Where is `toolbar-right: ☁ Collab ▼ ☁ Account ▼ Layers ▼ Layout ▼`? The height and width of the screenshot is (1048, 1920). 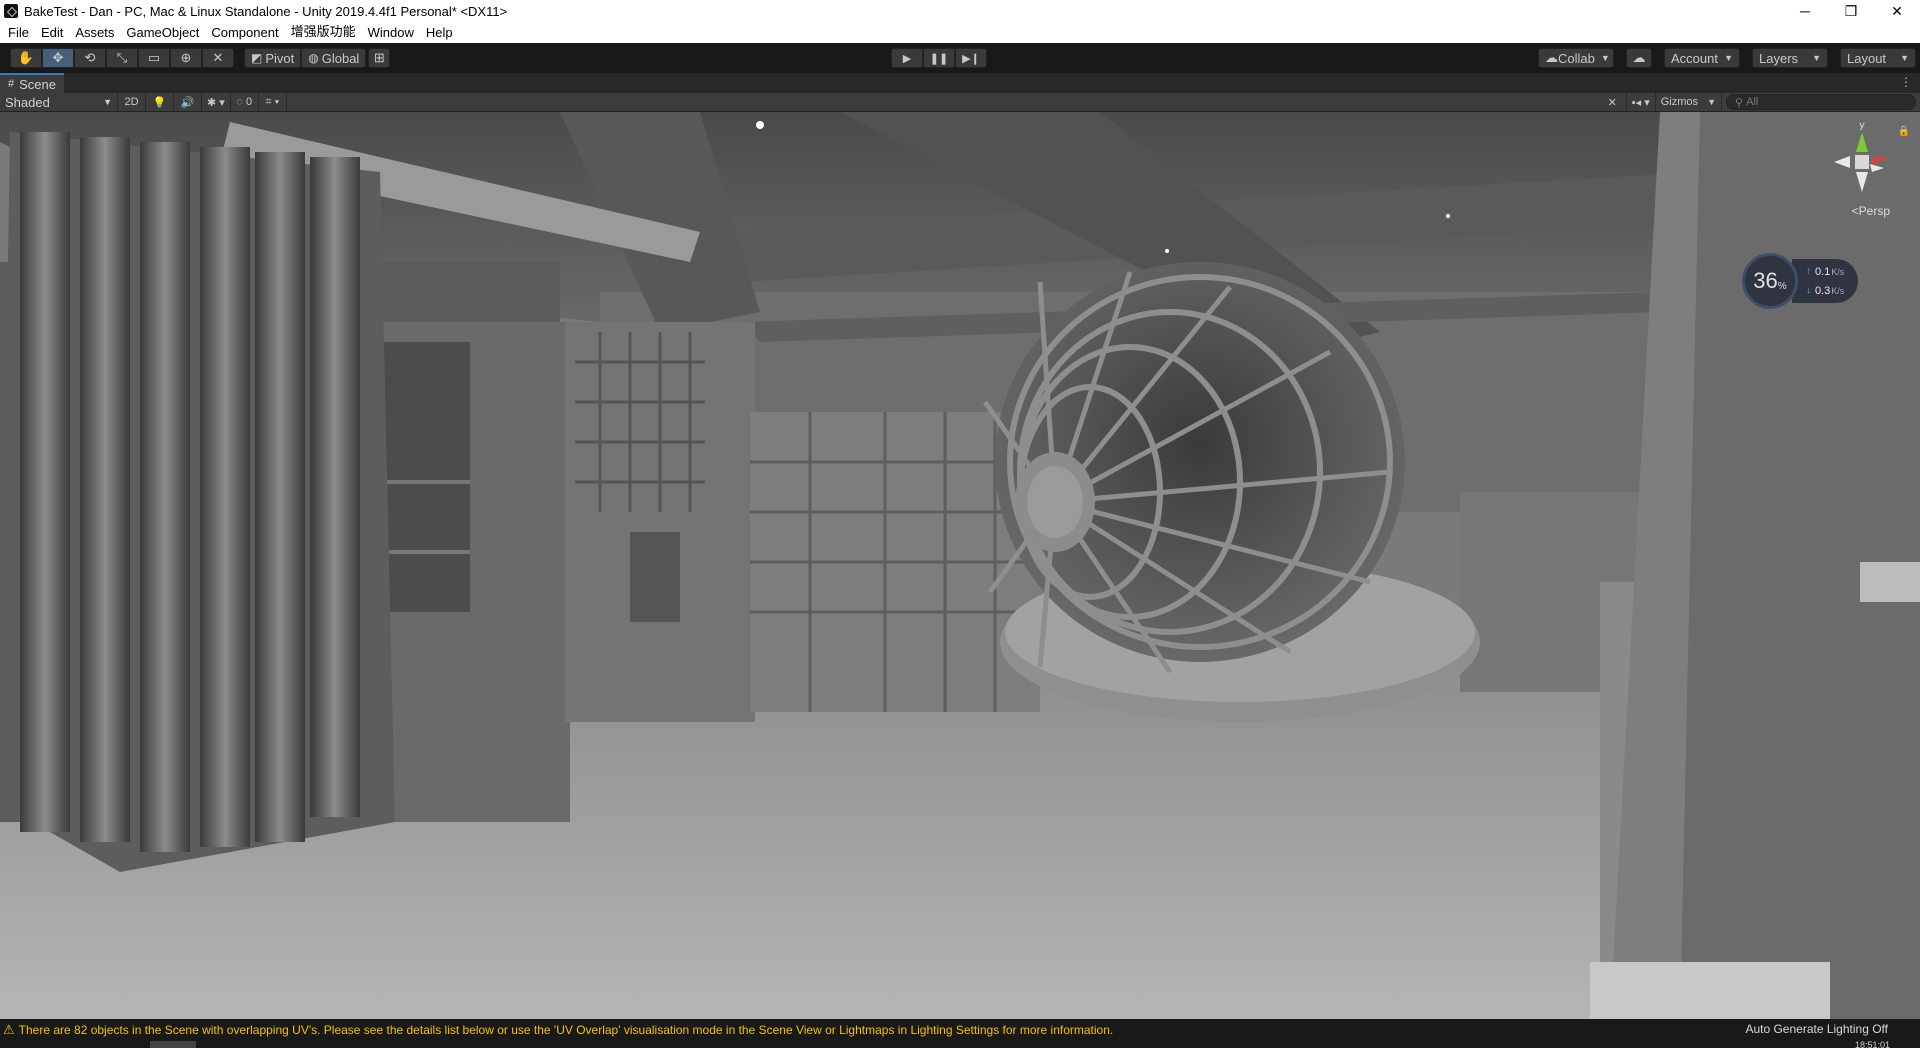
toolbar-right: ☁ Collab ▼ ☁ Account ▼ Layers ▼ Layout ▼ is located at coordinates (1729, 58).